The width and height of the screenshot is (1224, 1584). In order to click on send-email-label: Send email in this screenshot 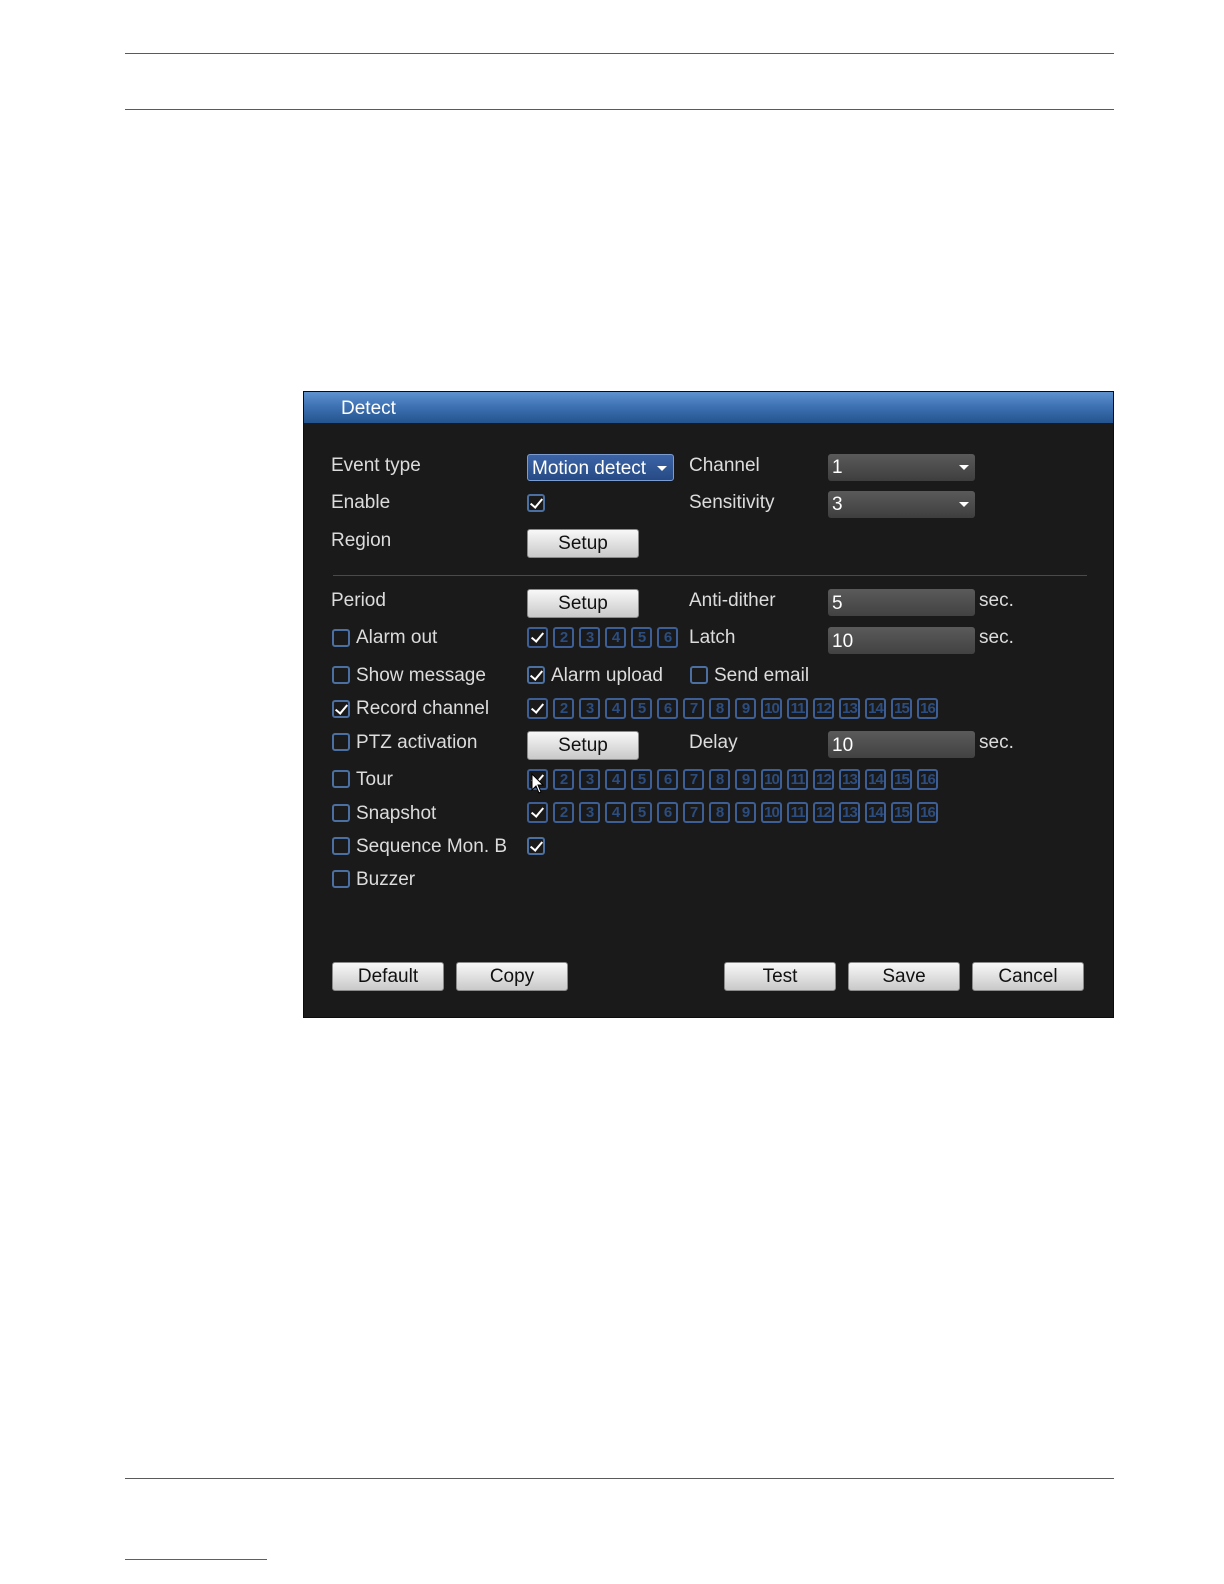, I will do `click(762, 675)`.